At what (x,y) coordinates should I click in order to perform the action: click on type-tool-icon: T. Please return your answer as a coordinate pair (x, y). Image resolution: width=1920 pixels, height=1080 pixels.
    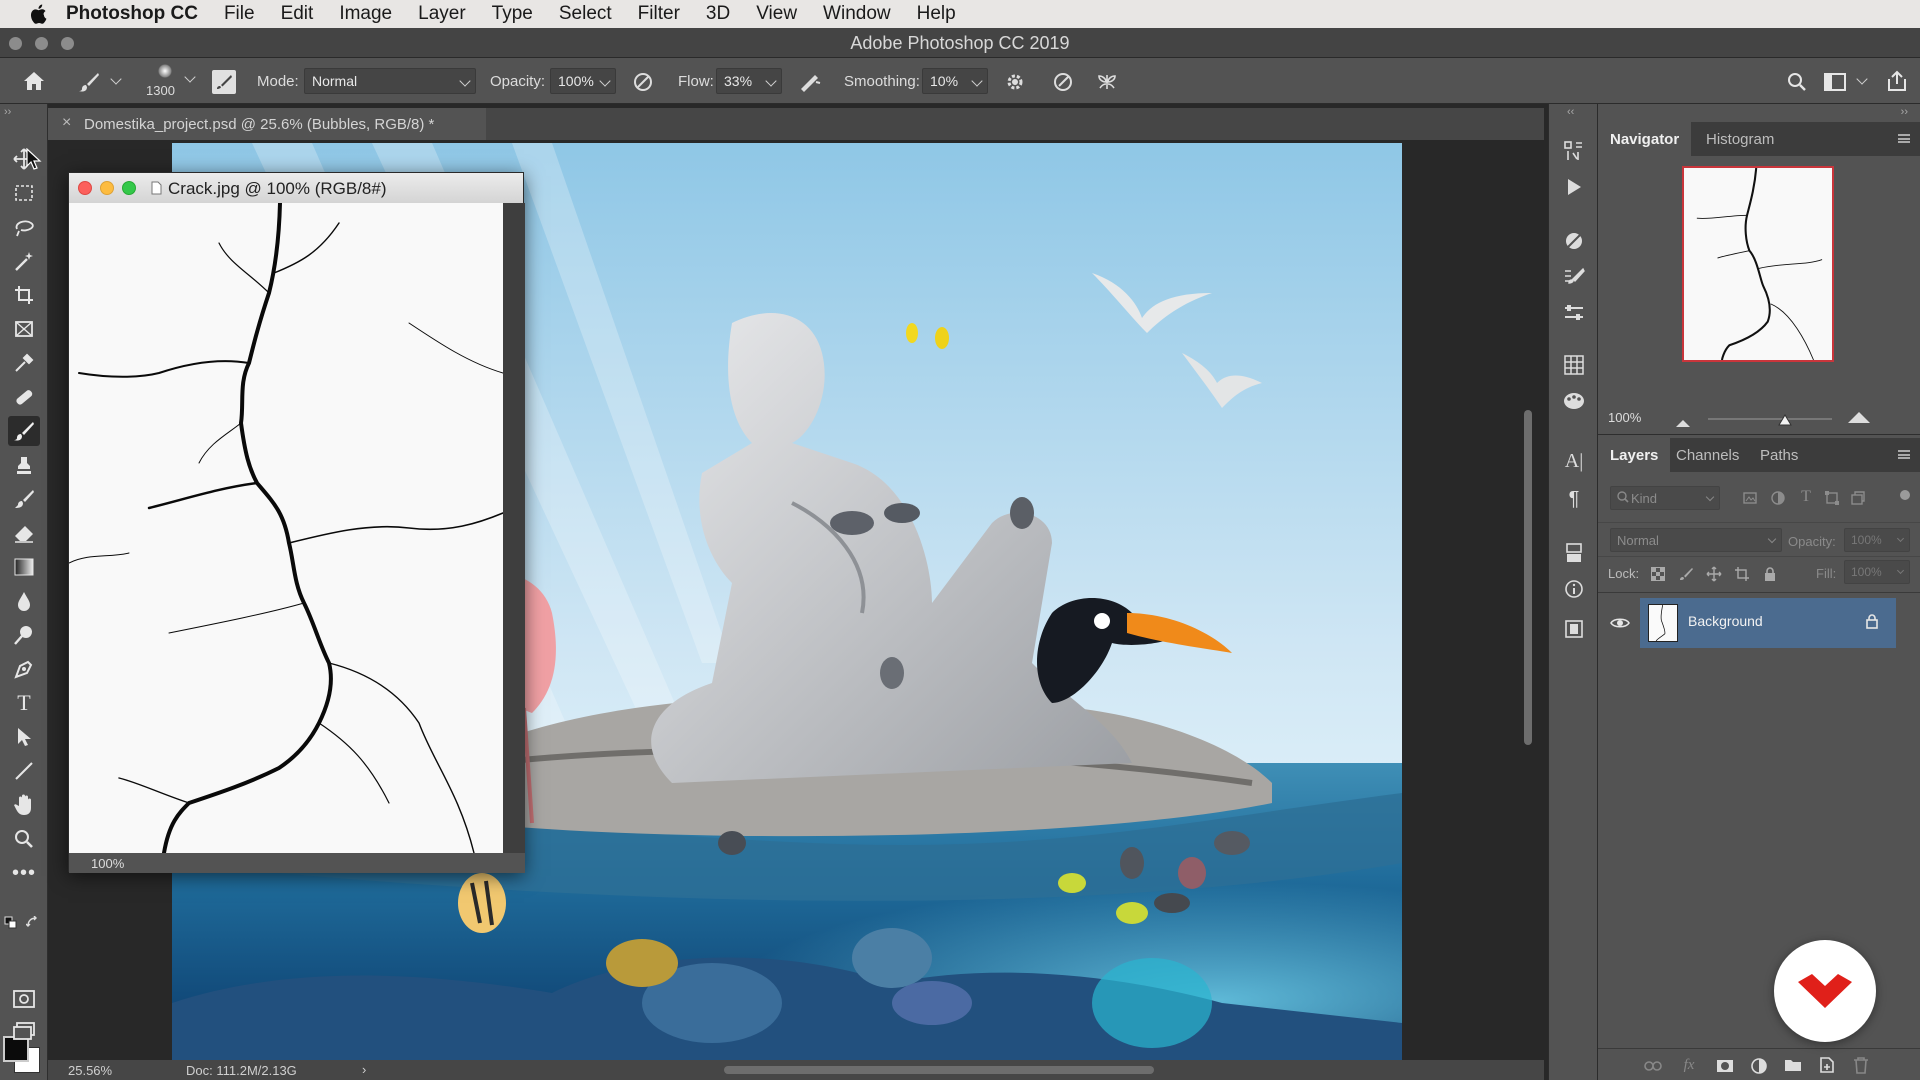
    Looking at the image, I should click on (24, 703).